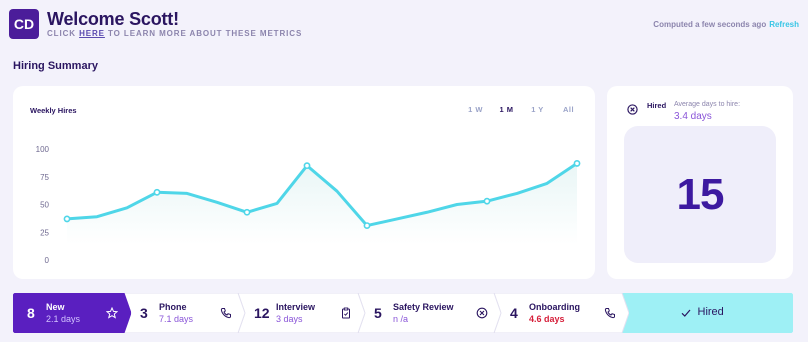 The height and width of the screenshot is (342, 808). I want to click on learn-suffix: TO LEARN MORE ABOUT THESE METRICS, so click(205, 33).